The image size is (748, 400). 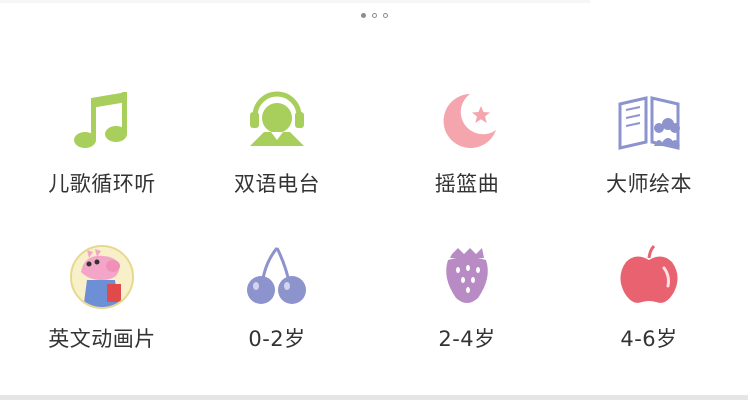 I want to click on category-age-2-4: 2-4岁, so click(x=467, y=297).